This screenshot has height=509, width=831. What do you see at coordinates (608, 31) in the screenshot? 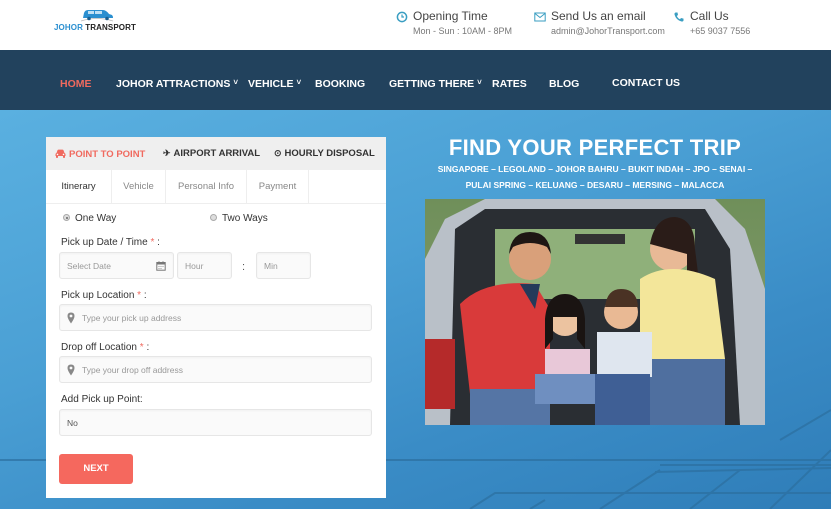
I see `email-address: admin@JohorTransport.com` at bounding box center [608, 31].